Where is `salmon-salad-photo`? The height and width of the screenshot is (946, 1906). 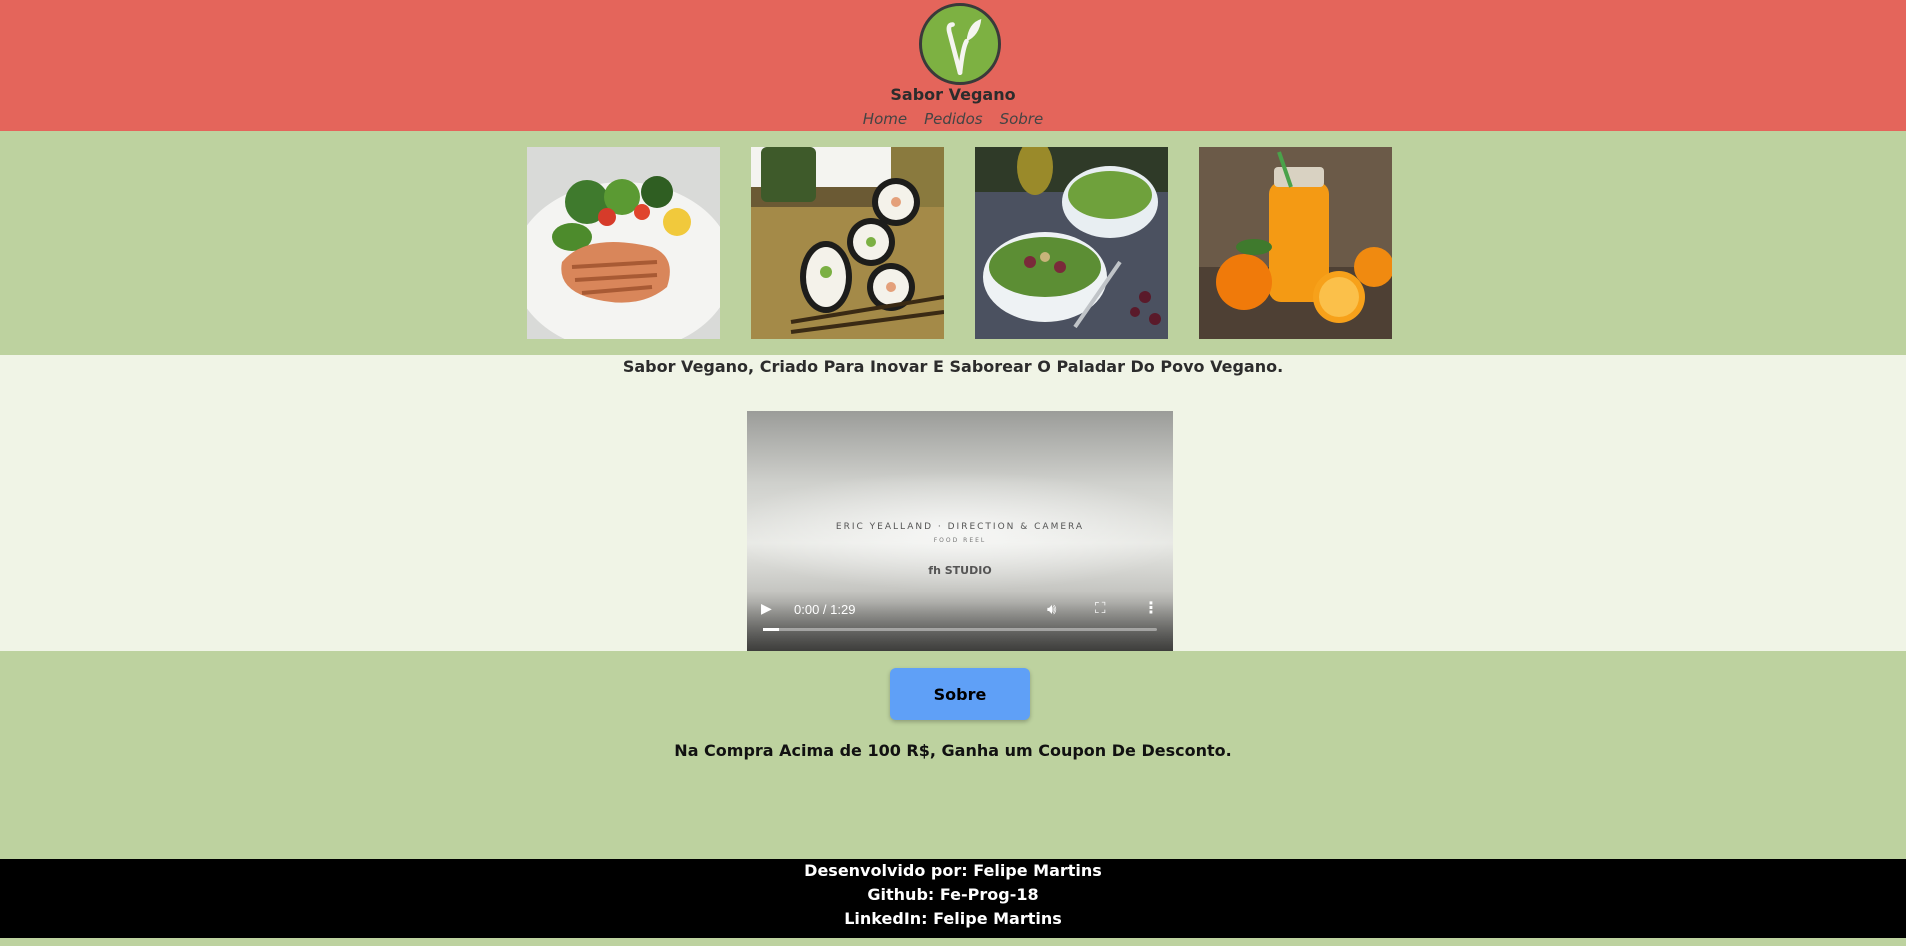 salmon-salad-photo is located at coordinates (623, 243).